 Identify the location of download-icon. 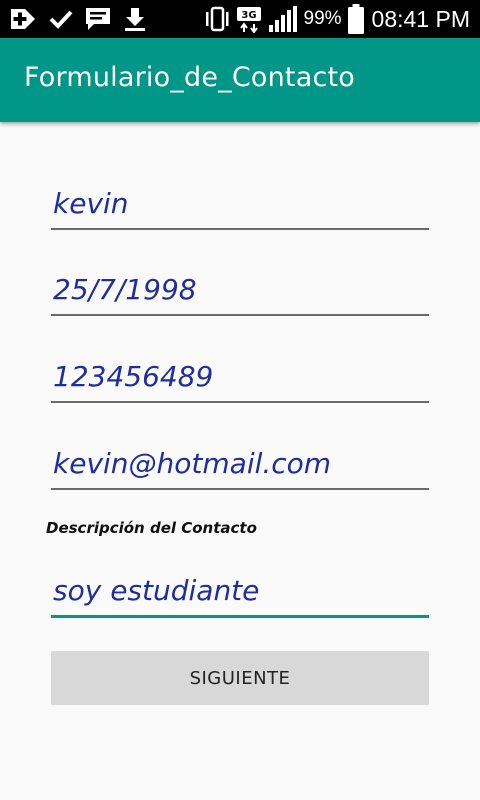
(135, 19).